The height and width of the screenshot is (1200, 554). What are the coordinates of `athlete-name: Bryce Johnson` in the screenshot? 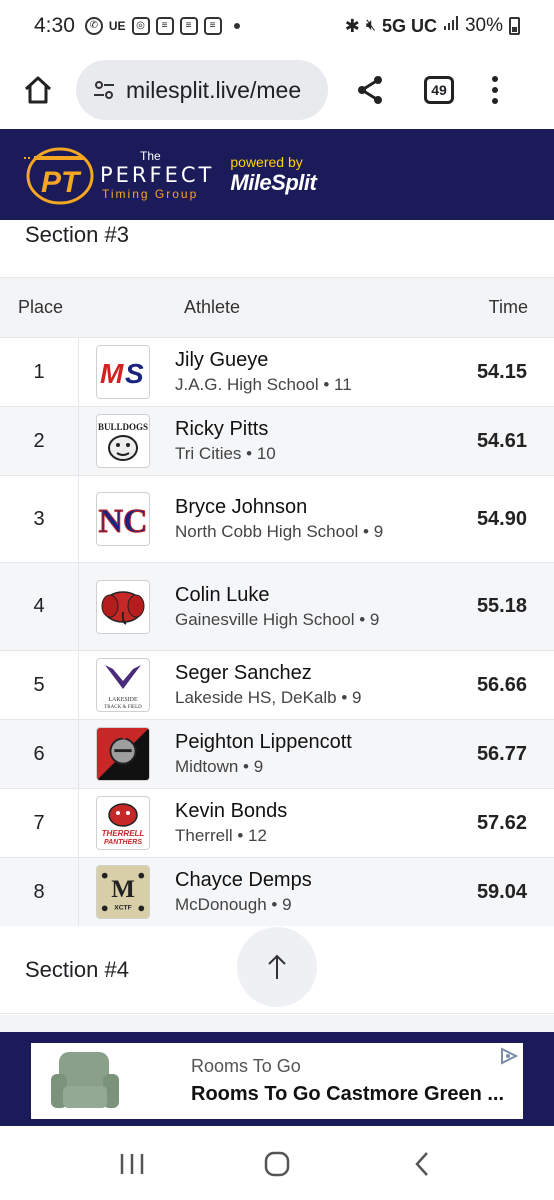 It's located at (282, 507).